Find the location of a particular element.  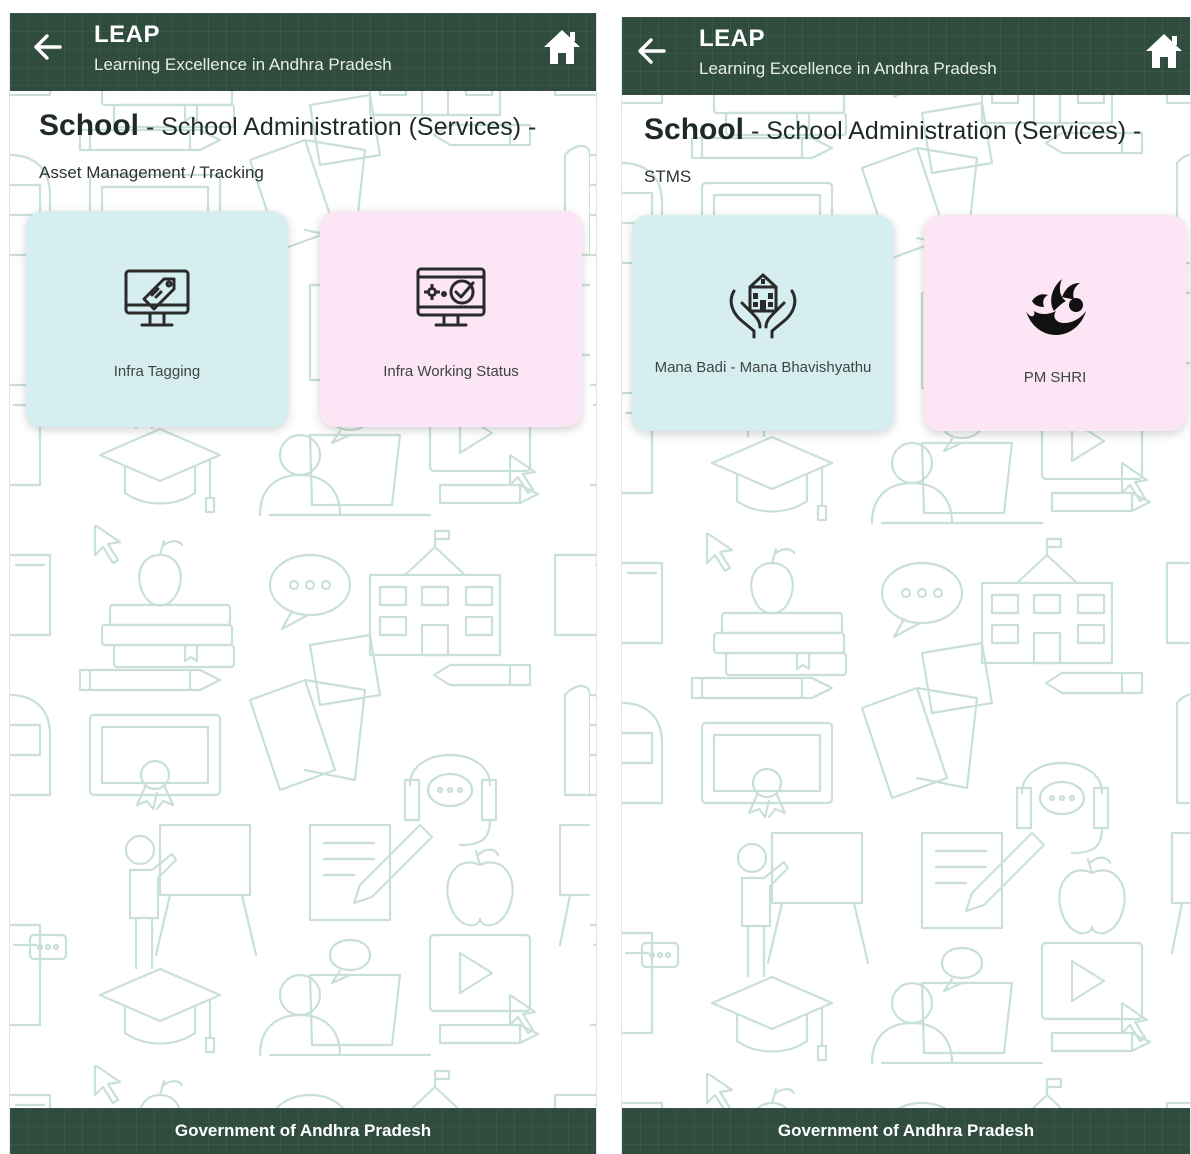

monitor-check-icon is located at coordinates (451, 297).